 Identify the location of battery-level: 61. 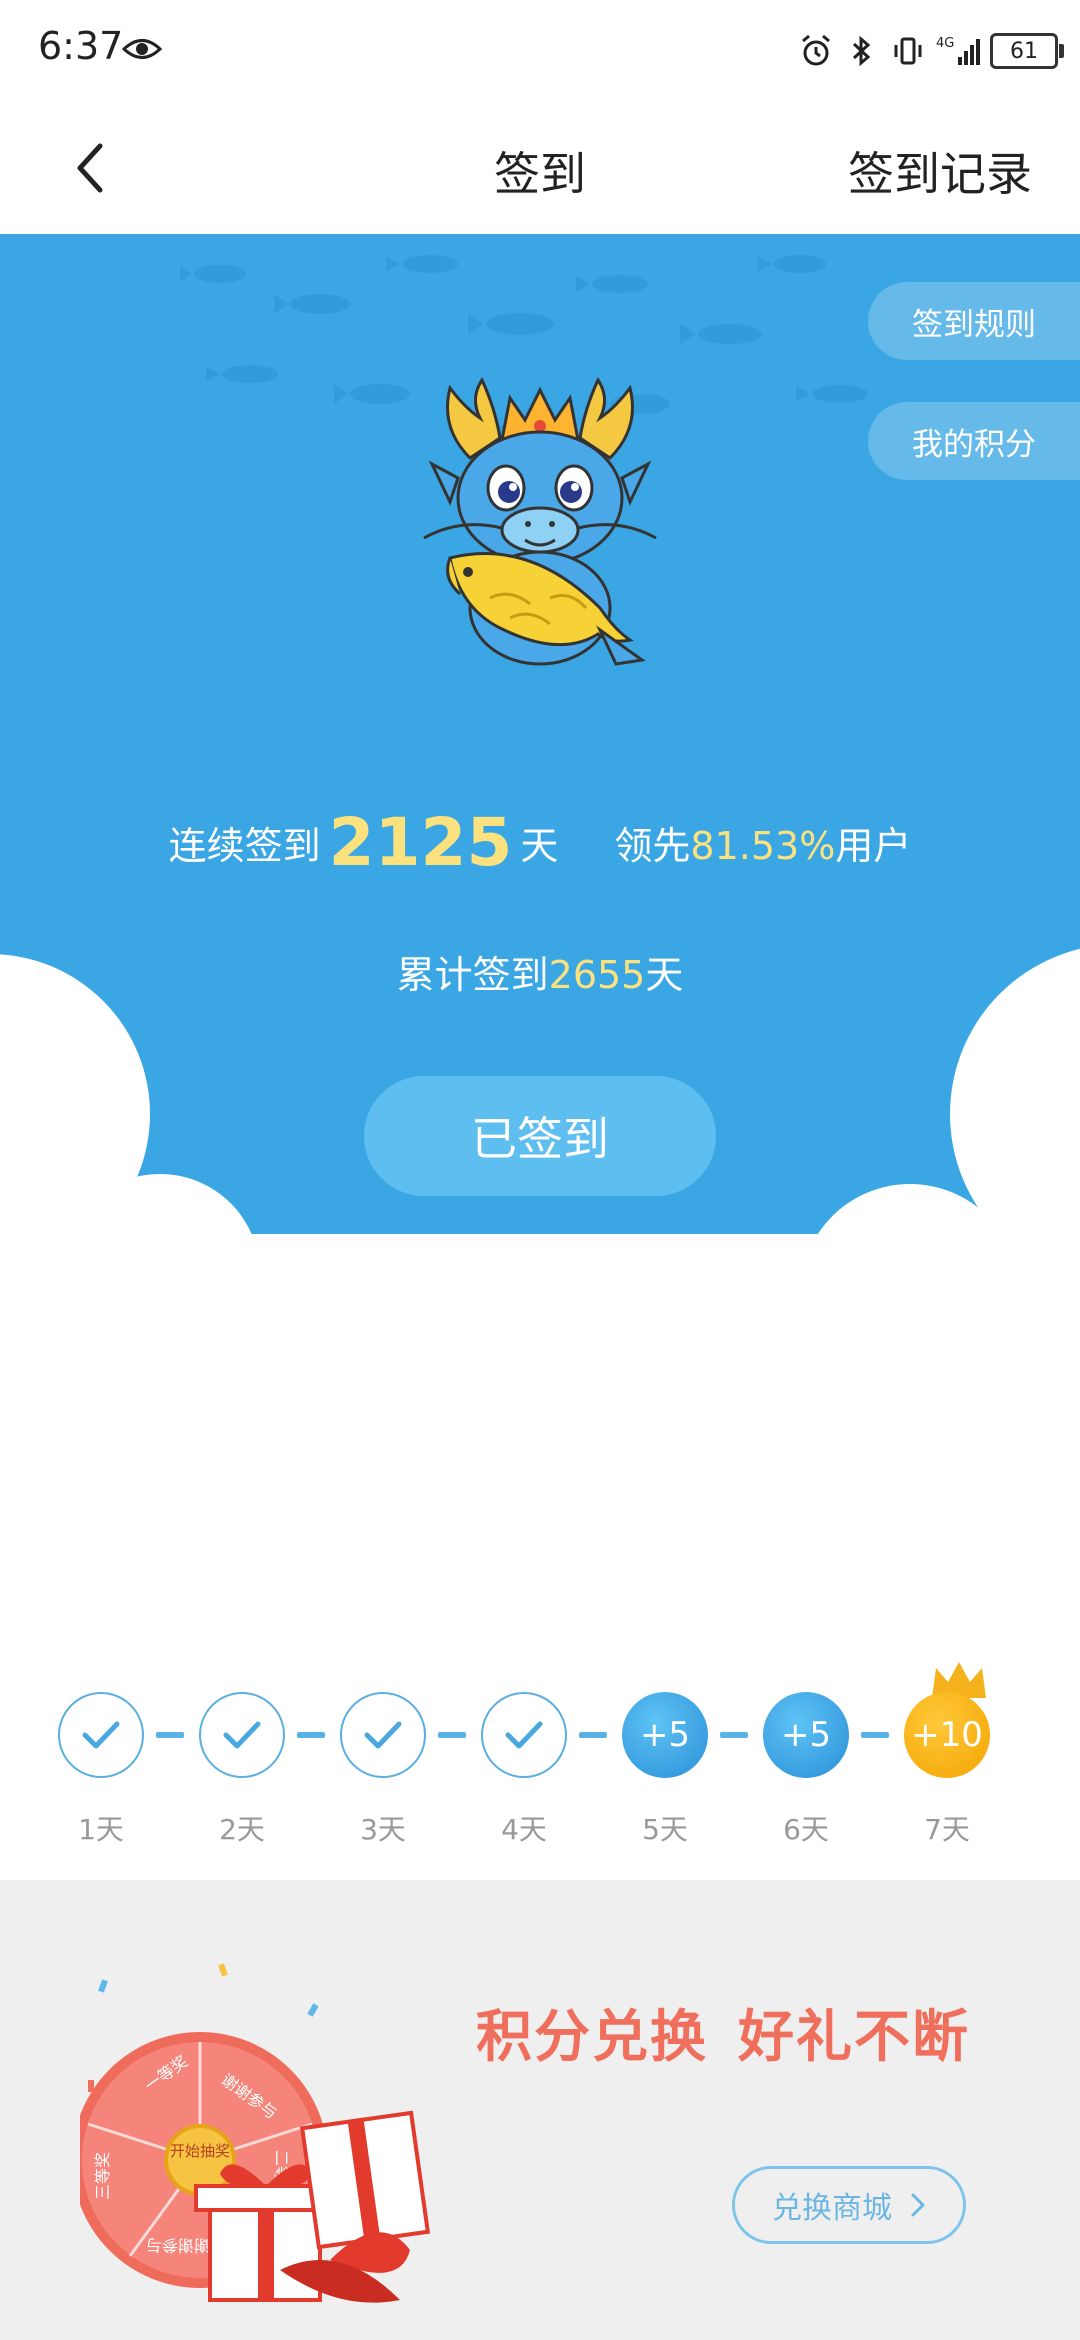
(1024, 51).